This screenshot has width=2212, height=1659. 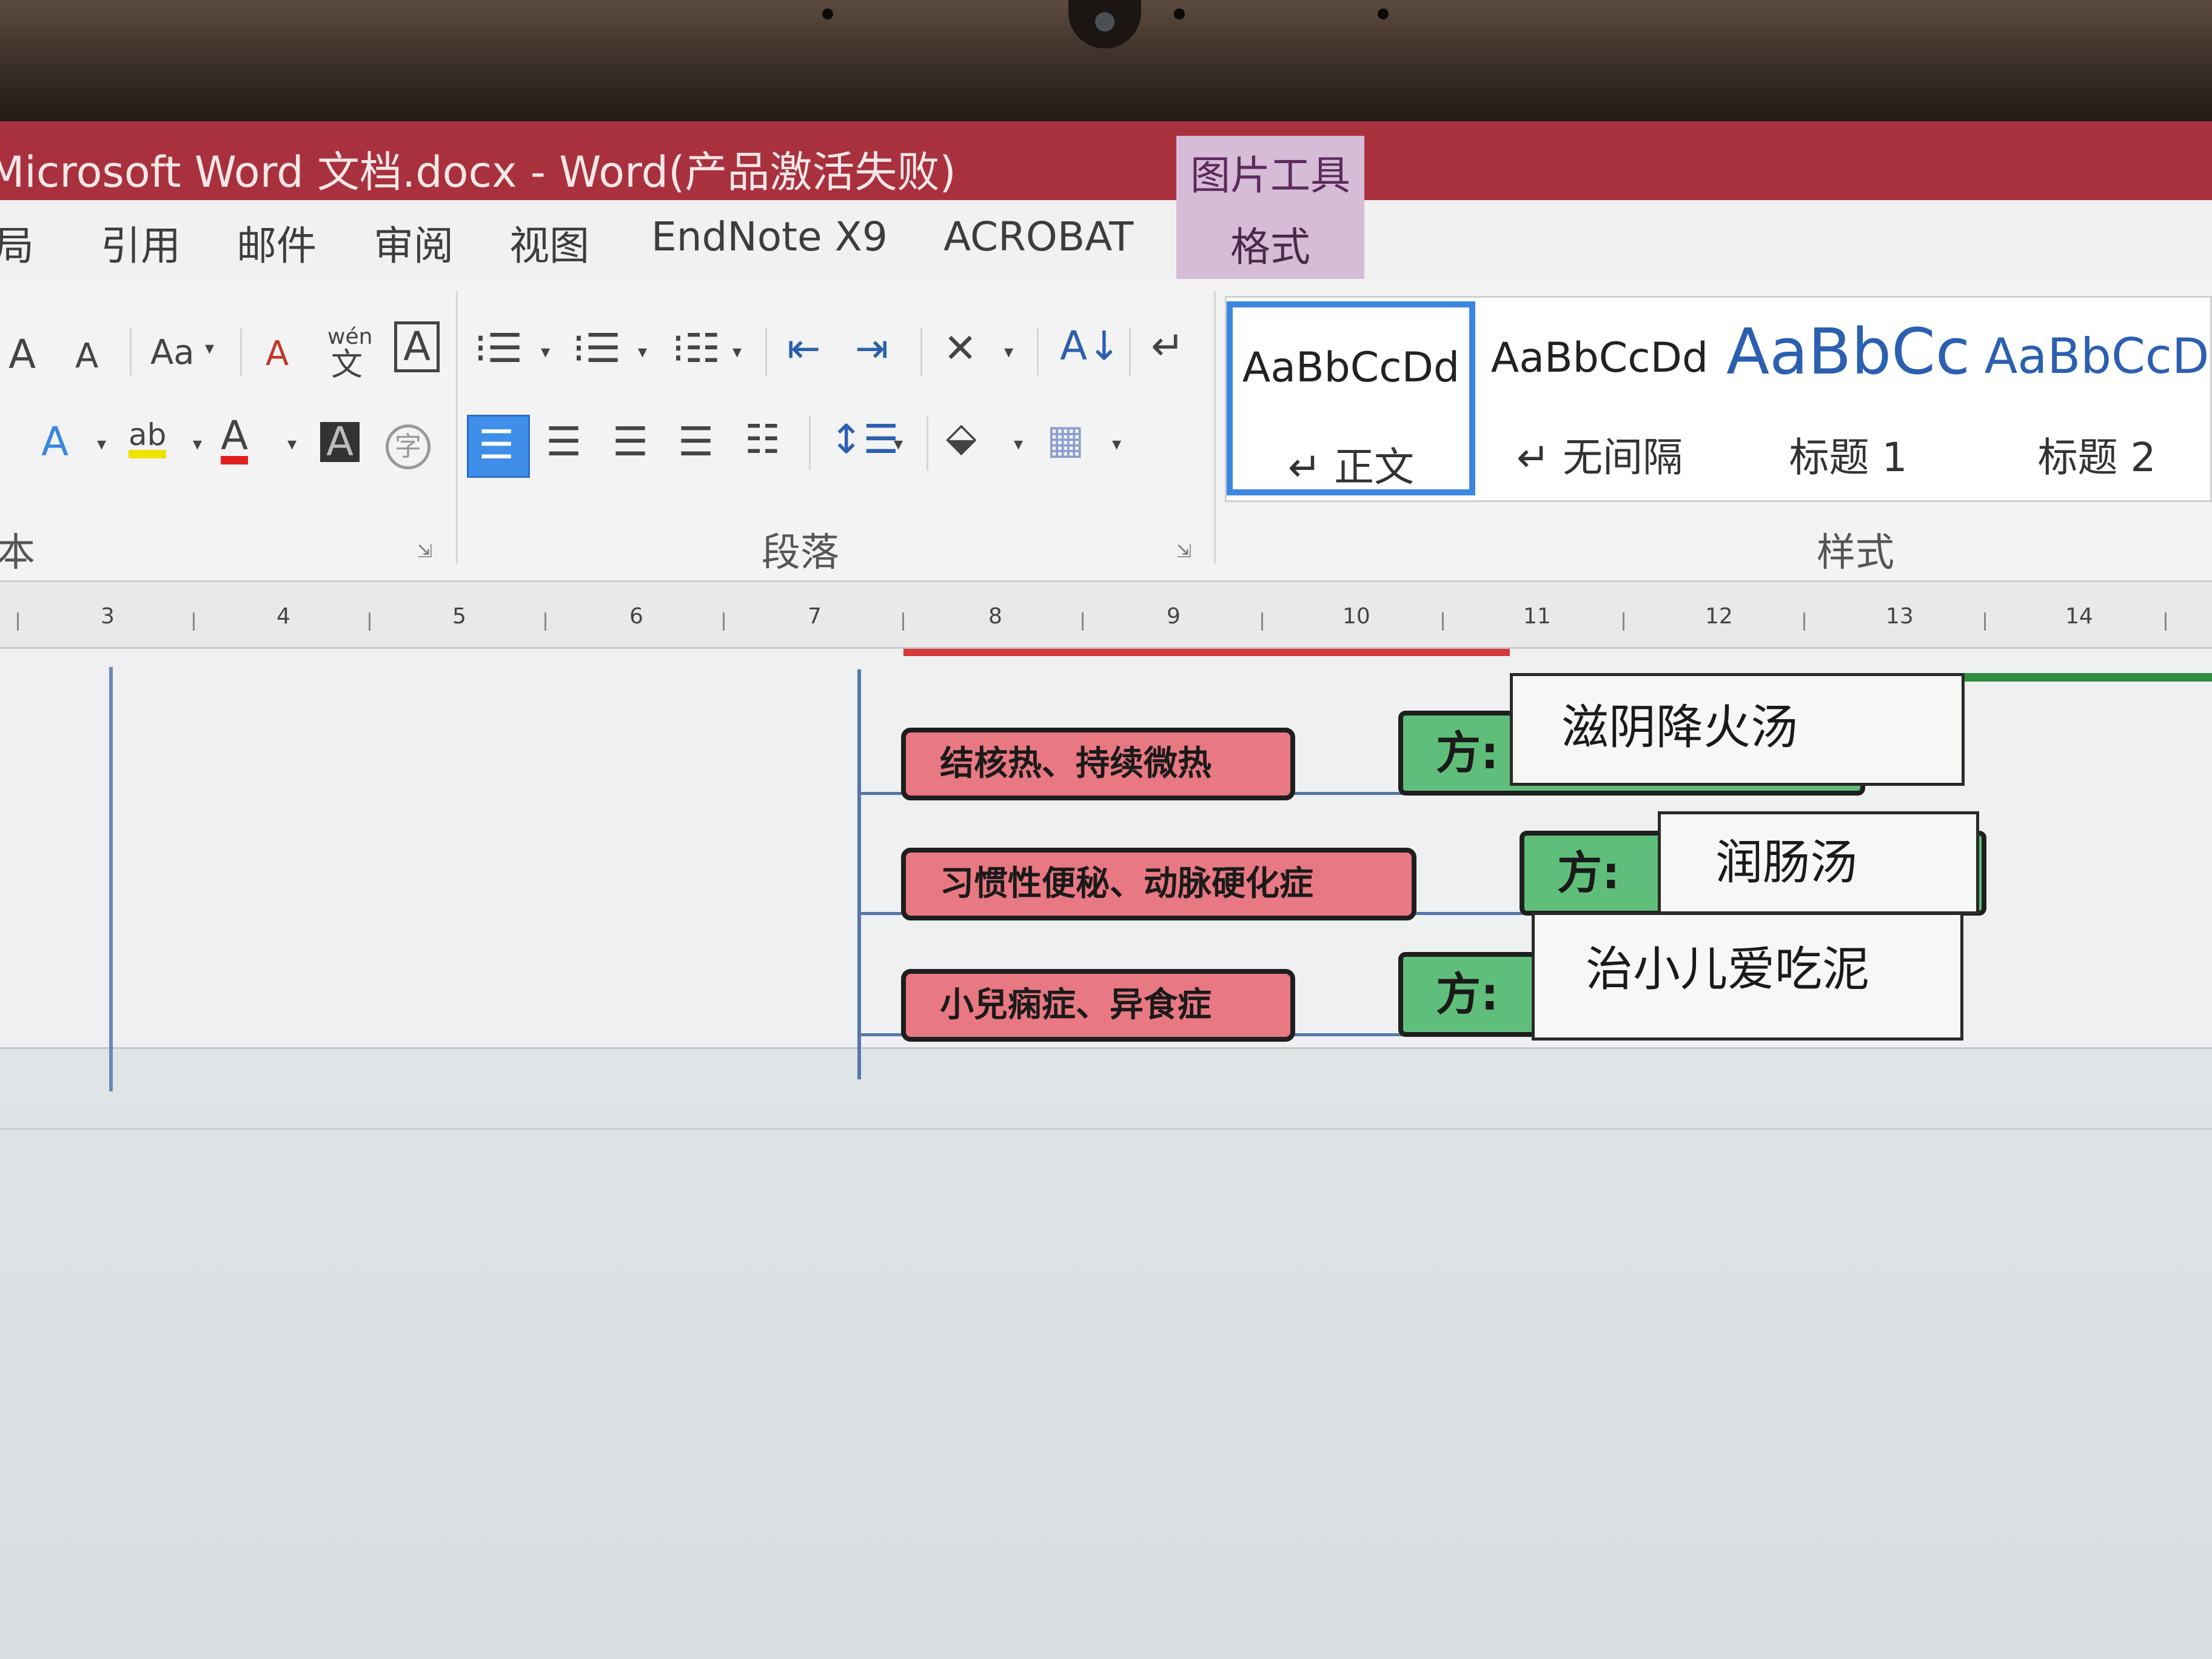 What do you see at coordinates (414, 243) in the screenshot?
I see `tab-review: 审阅` at bounding box center [414, 243].